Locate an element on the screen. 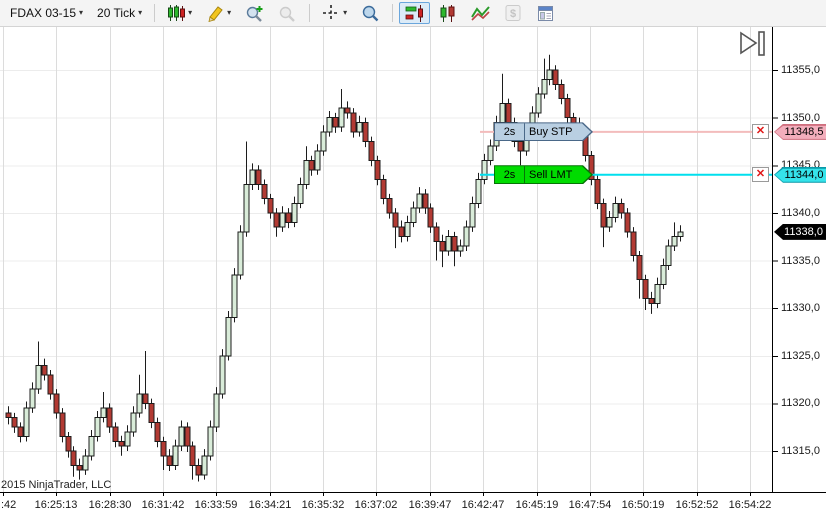 This screenshot has width=826, height=526. scroll-to-end-icon is located at coordinates (753, 46).